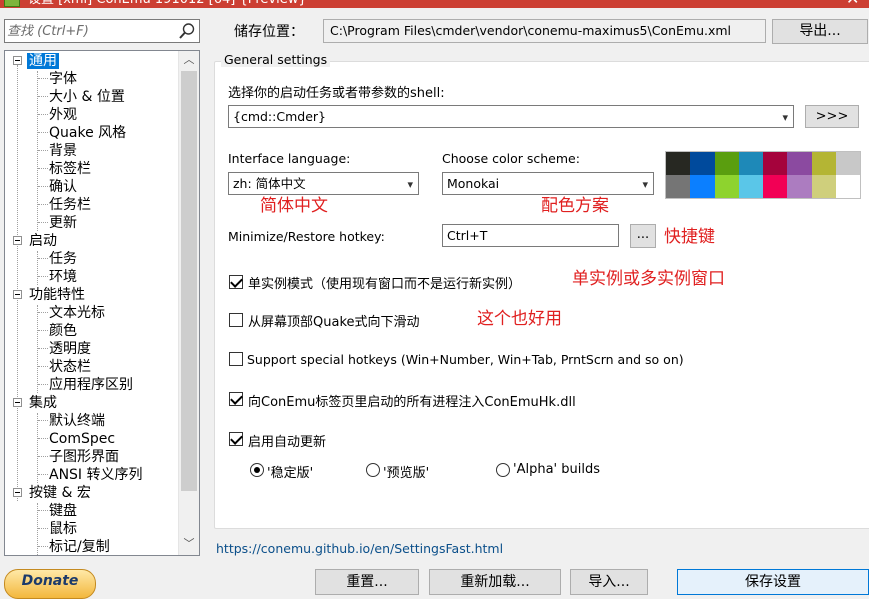  Describe the element at coordinates (689, 237) in the screenshot. I see `annotation-hotkey: 快捷键` at that location.